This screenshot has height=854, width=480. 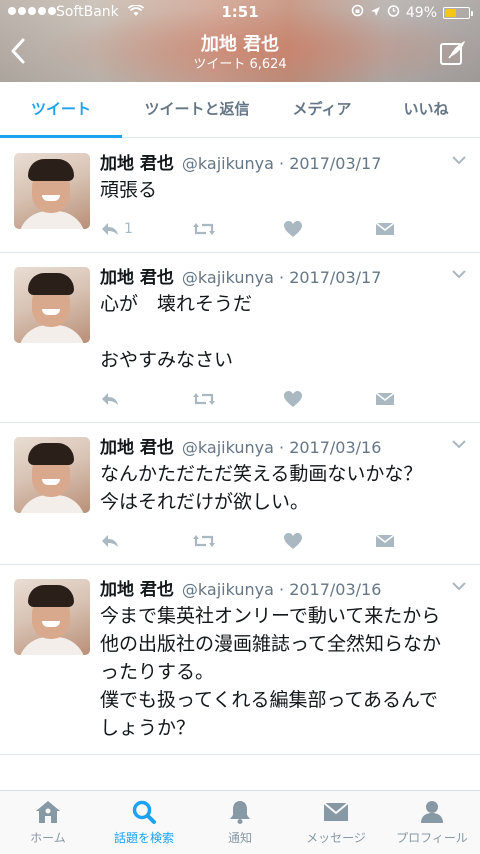 What do you see at coordinates (239, 838) in the screenshot?
I see `nav-notifications-label: 通知` at bounding box center [239, 838].